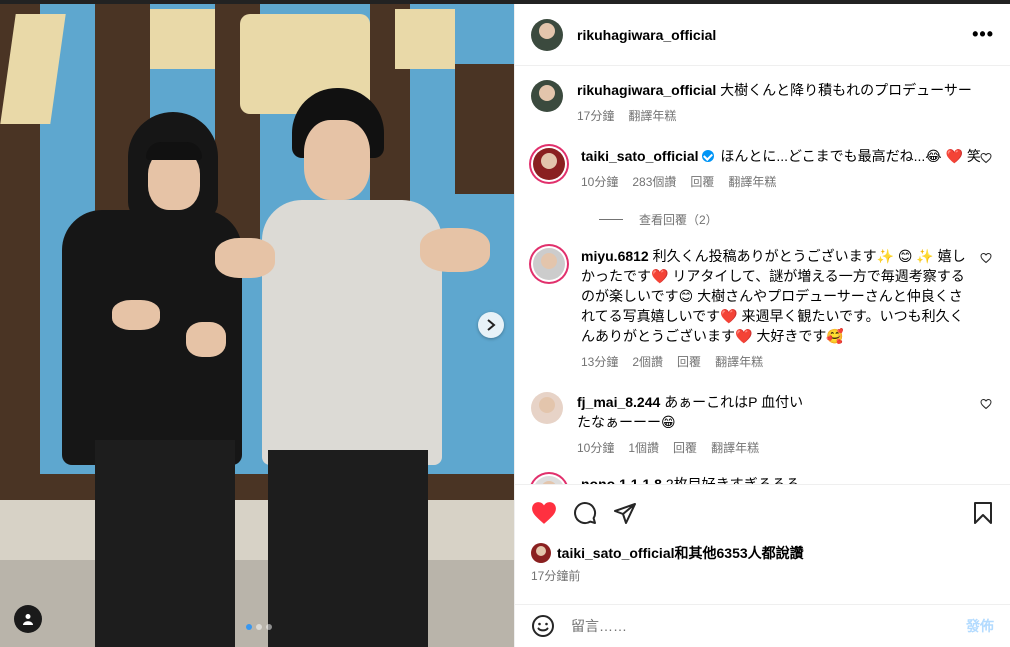 The height and width of the screenshot is (647, 1010). Describe the element at coordinates (762, 534) in the screenshot. I see `post-actions: taiki_sato_official 和其他6353人都說讚 17分鐘前` at that location.